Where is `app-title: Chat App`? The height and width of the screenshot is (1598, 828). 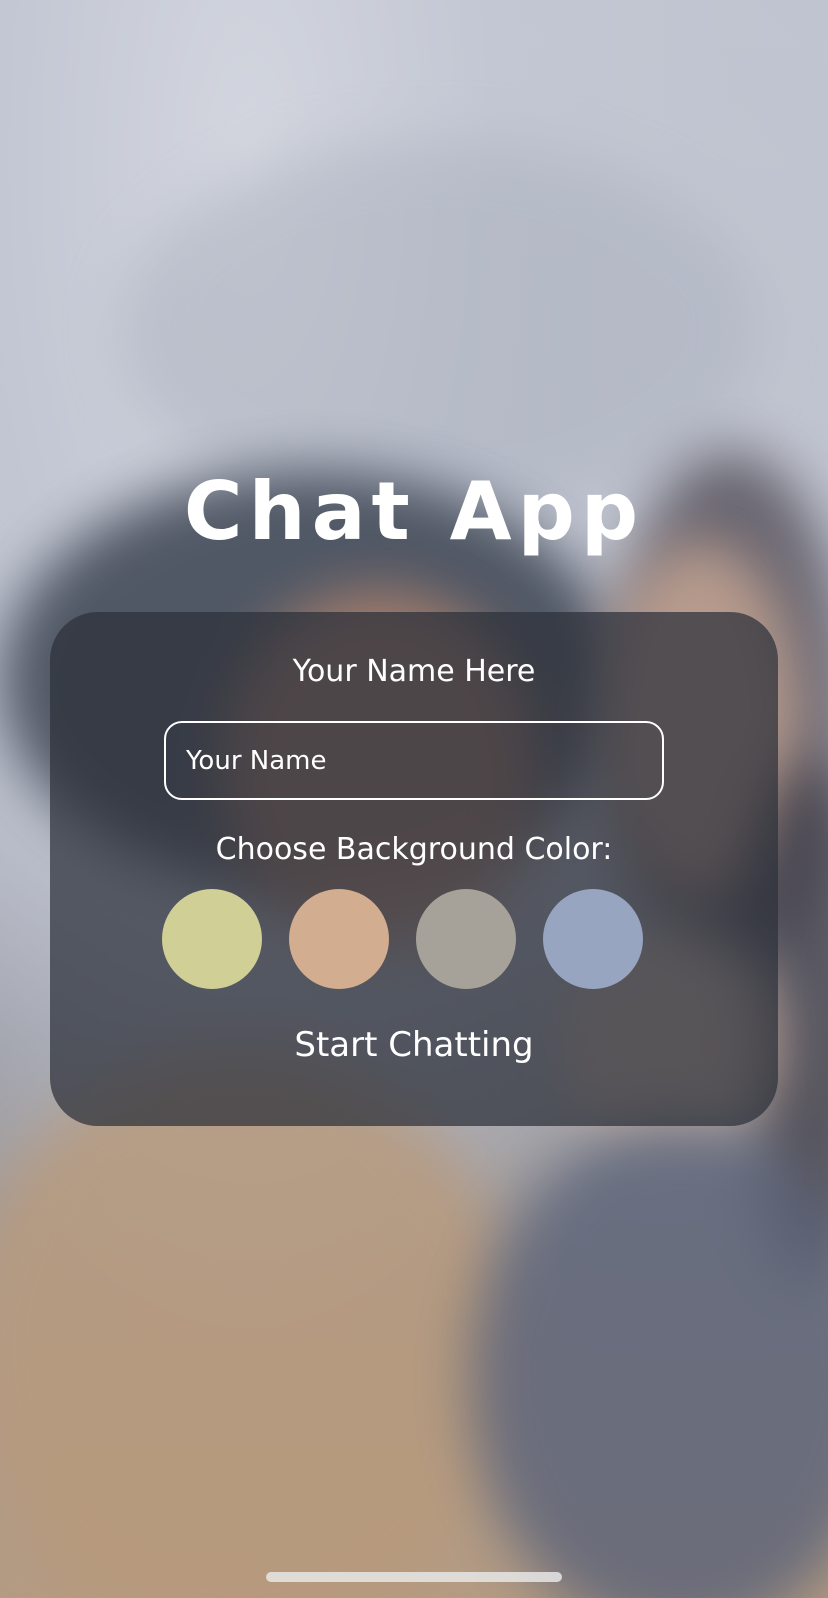
app-title: Chat App is located at coordinates (414, 511).